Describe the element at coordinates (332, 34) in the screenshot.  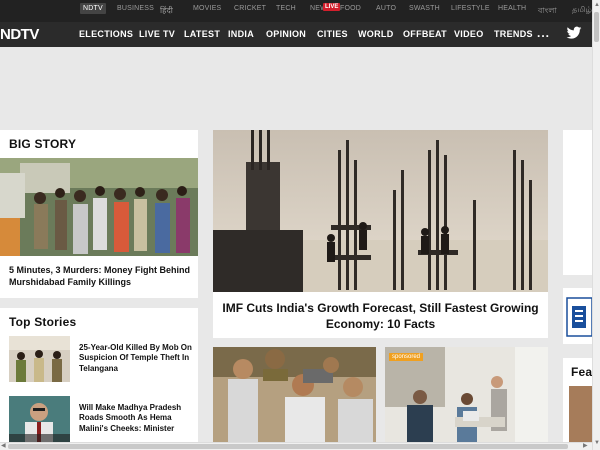
I see `nav-cities: CITIES` at that location.